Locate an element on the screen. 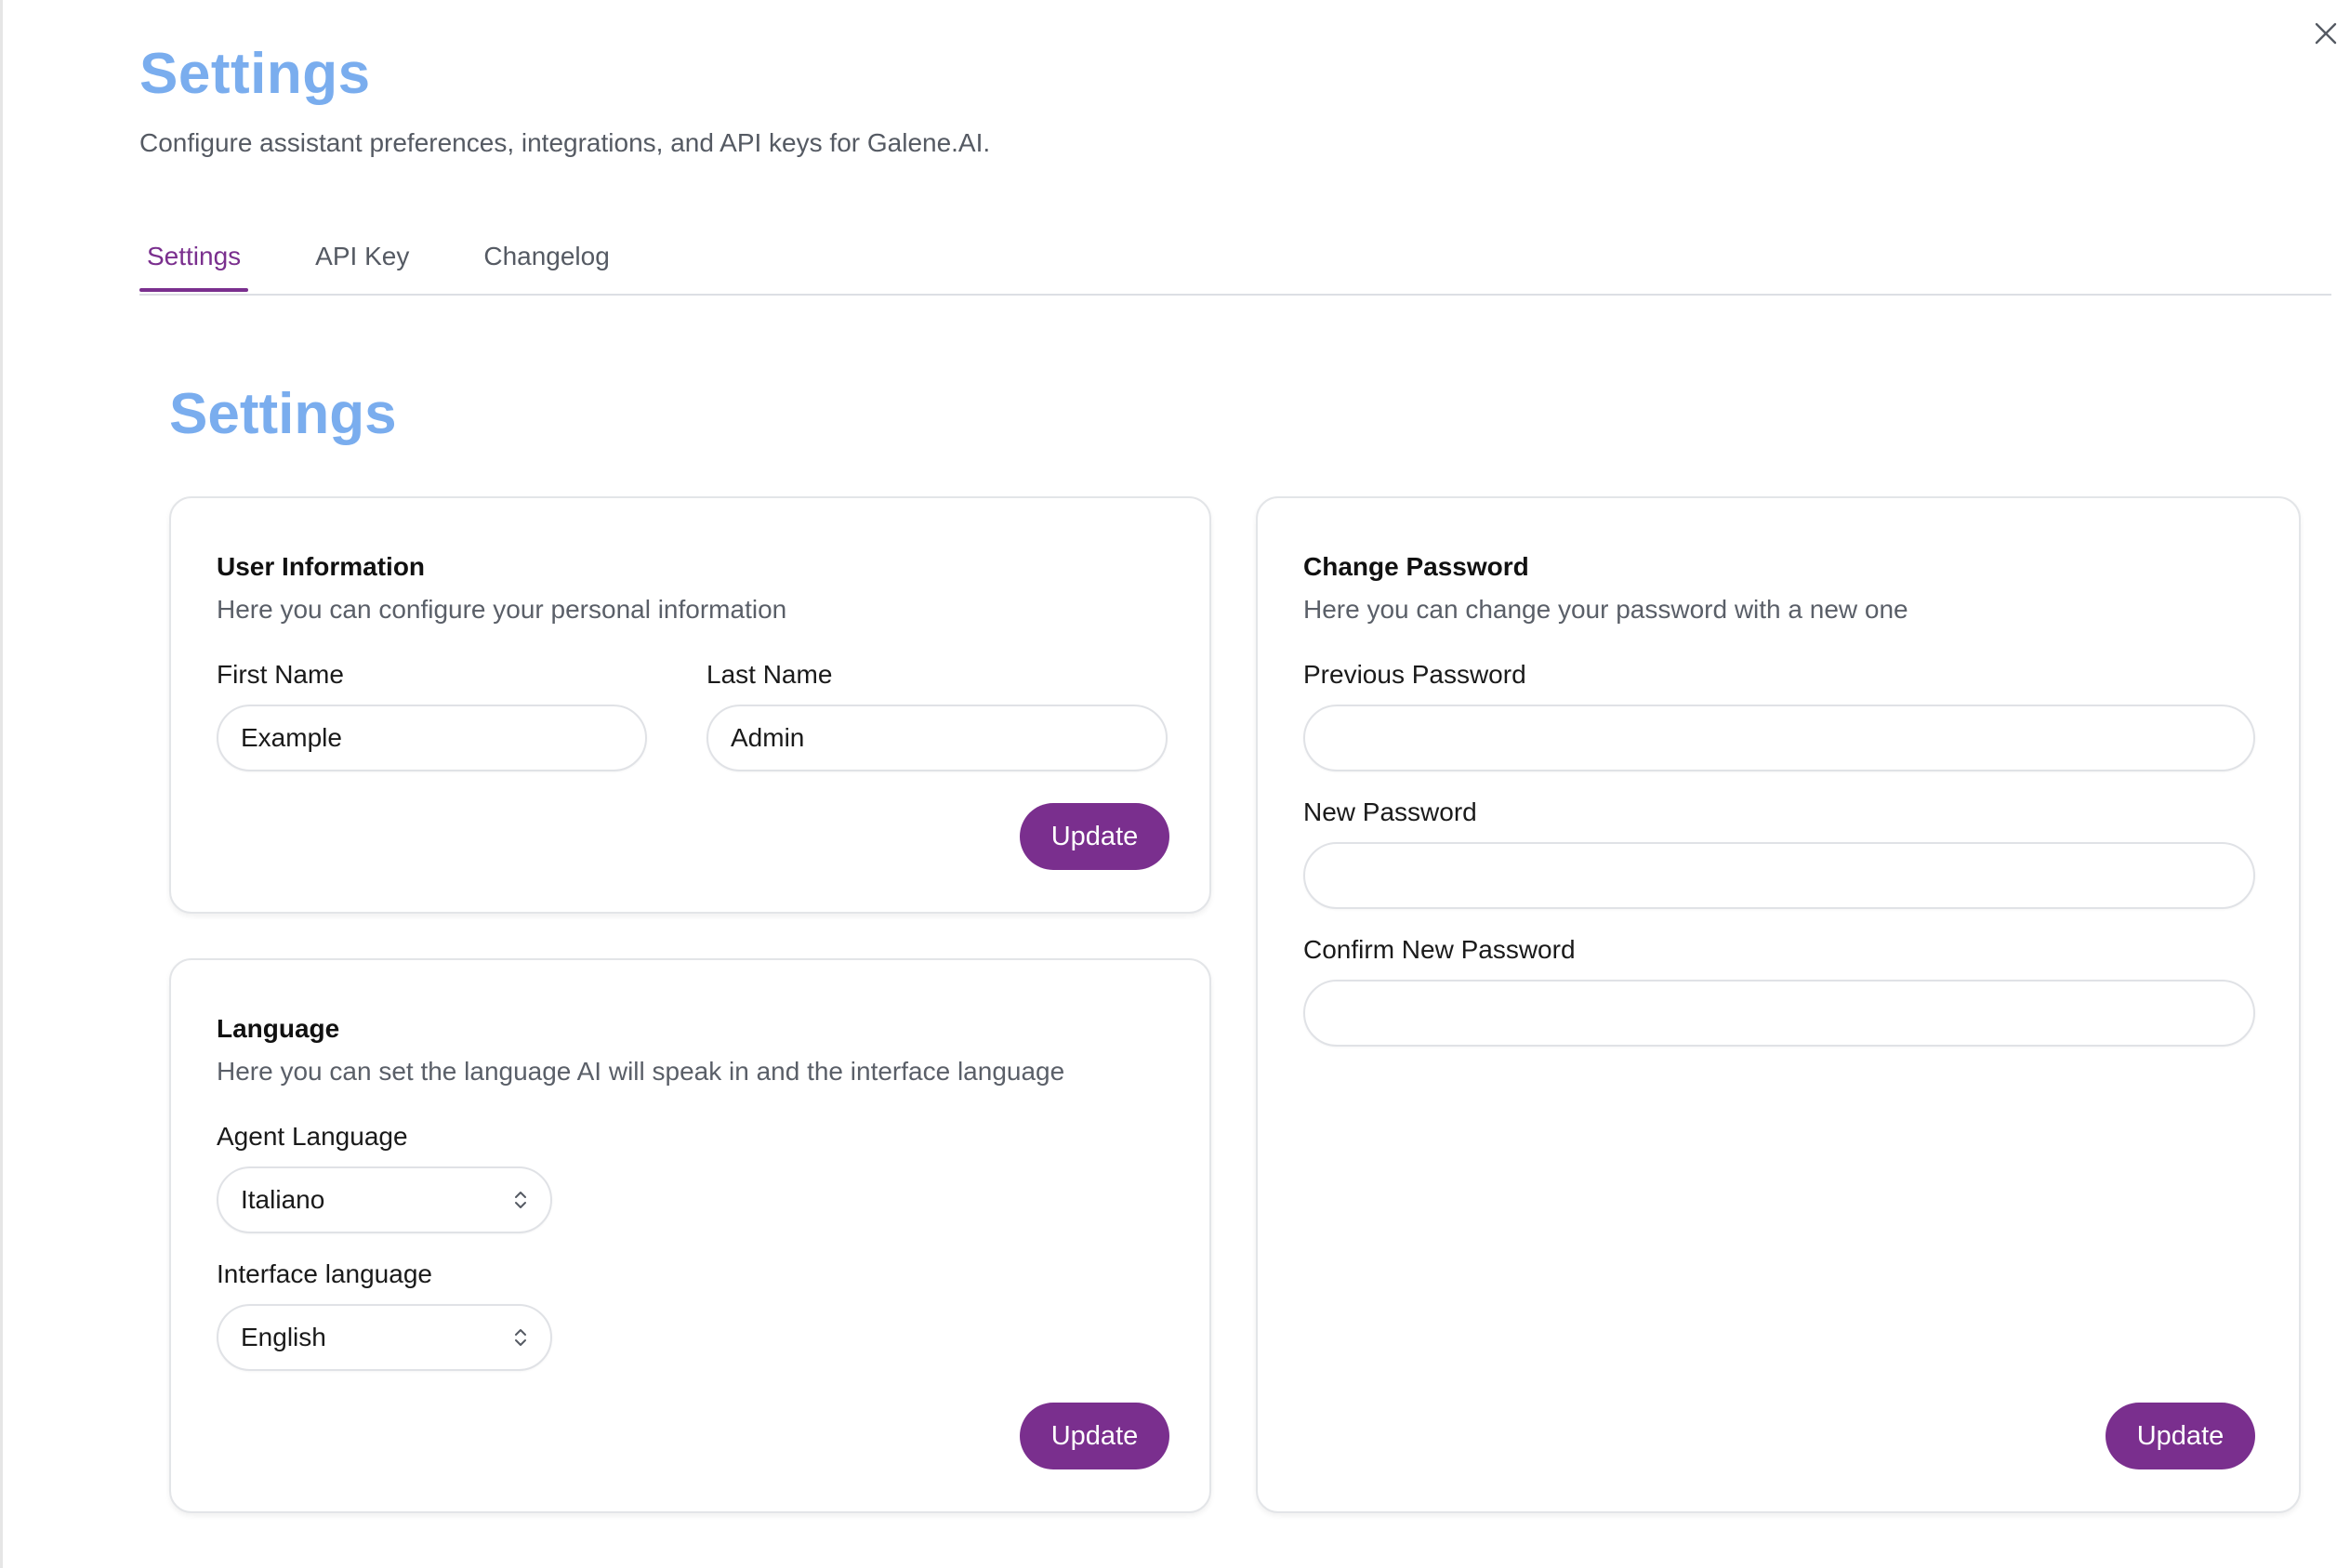  update-language-button: Update is located at coordinates (1094, 1436).